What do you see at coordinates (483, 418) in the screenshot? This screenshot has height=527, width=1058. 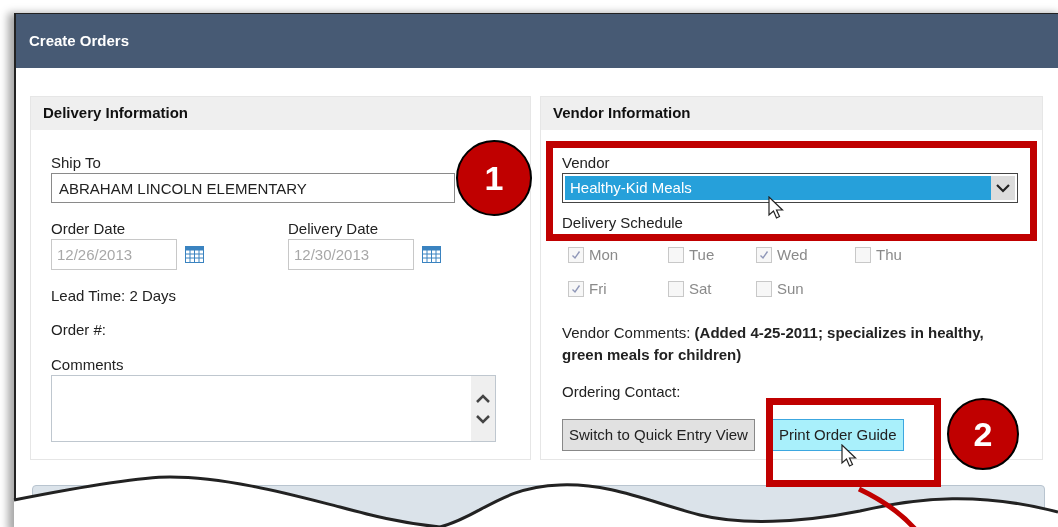 I see `scroll-down-icon` at bounding box center [483, 418].